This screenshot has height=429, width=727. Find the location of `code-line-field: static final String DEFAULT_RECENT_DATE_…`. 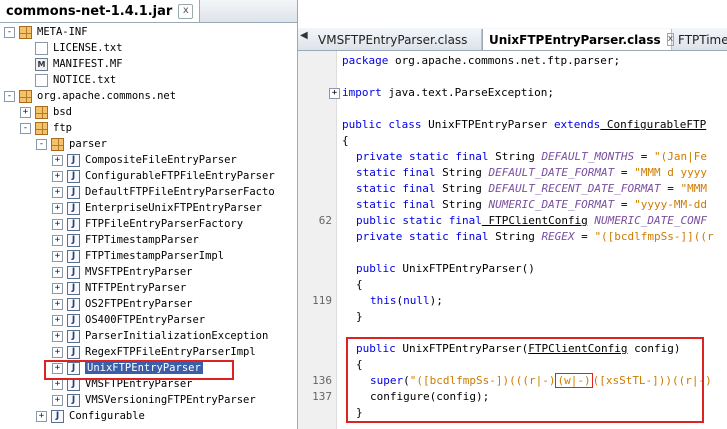

code-line-field: static final String DEFAULT_RECENT_DATE_… is located at coordinates (532, 188).